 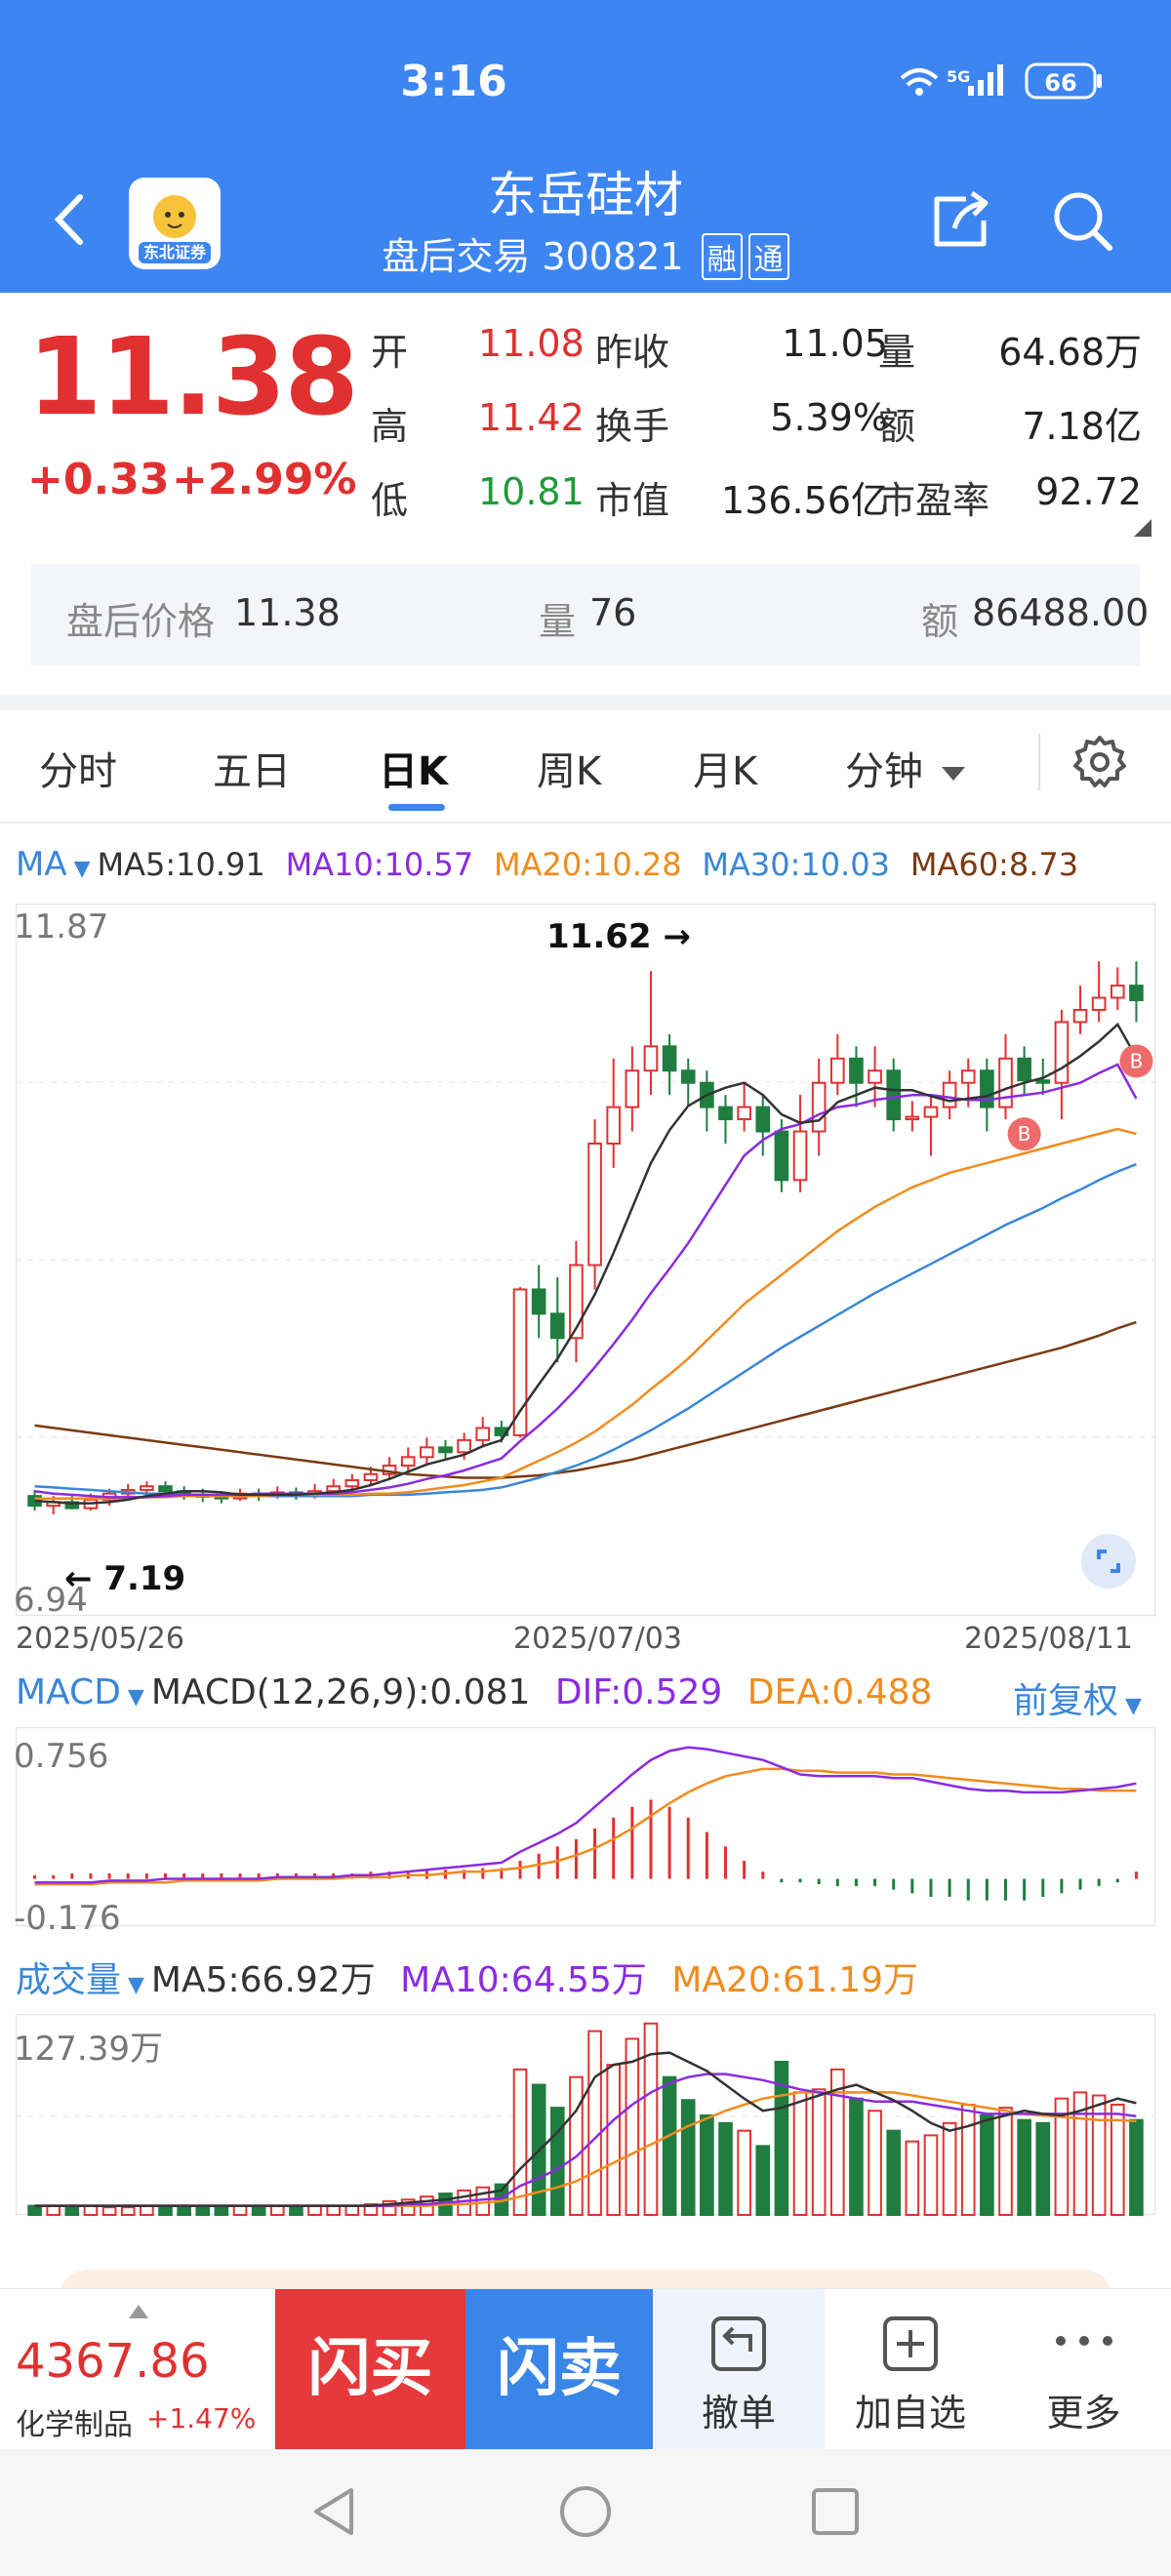 What do you see at coordinates (531, 491) in the screenshot?
I see `low-value: 10.81` at bounding box center [531, 491].